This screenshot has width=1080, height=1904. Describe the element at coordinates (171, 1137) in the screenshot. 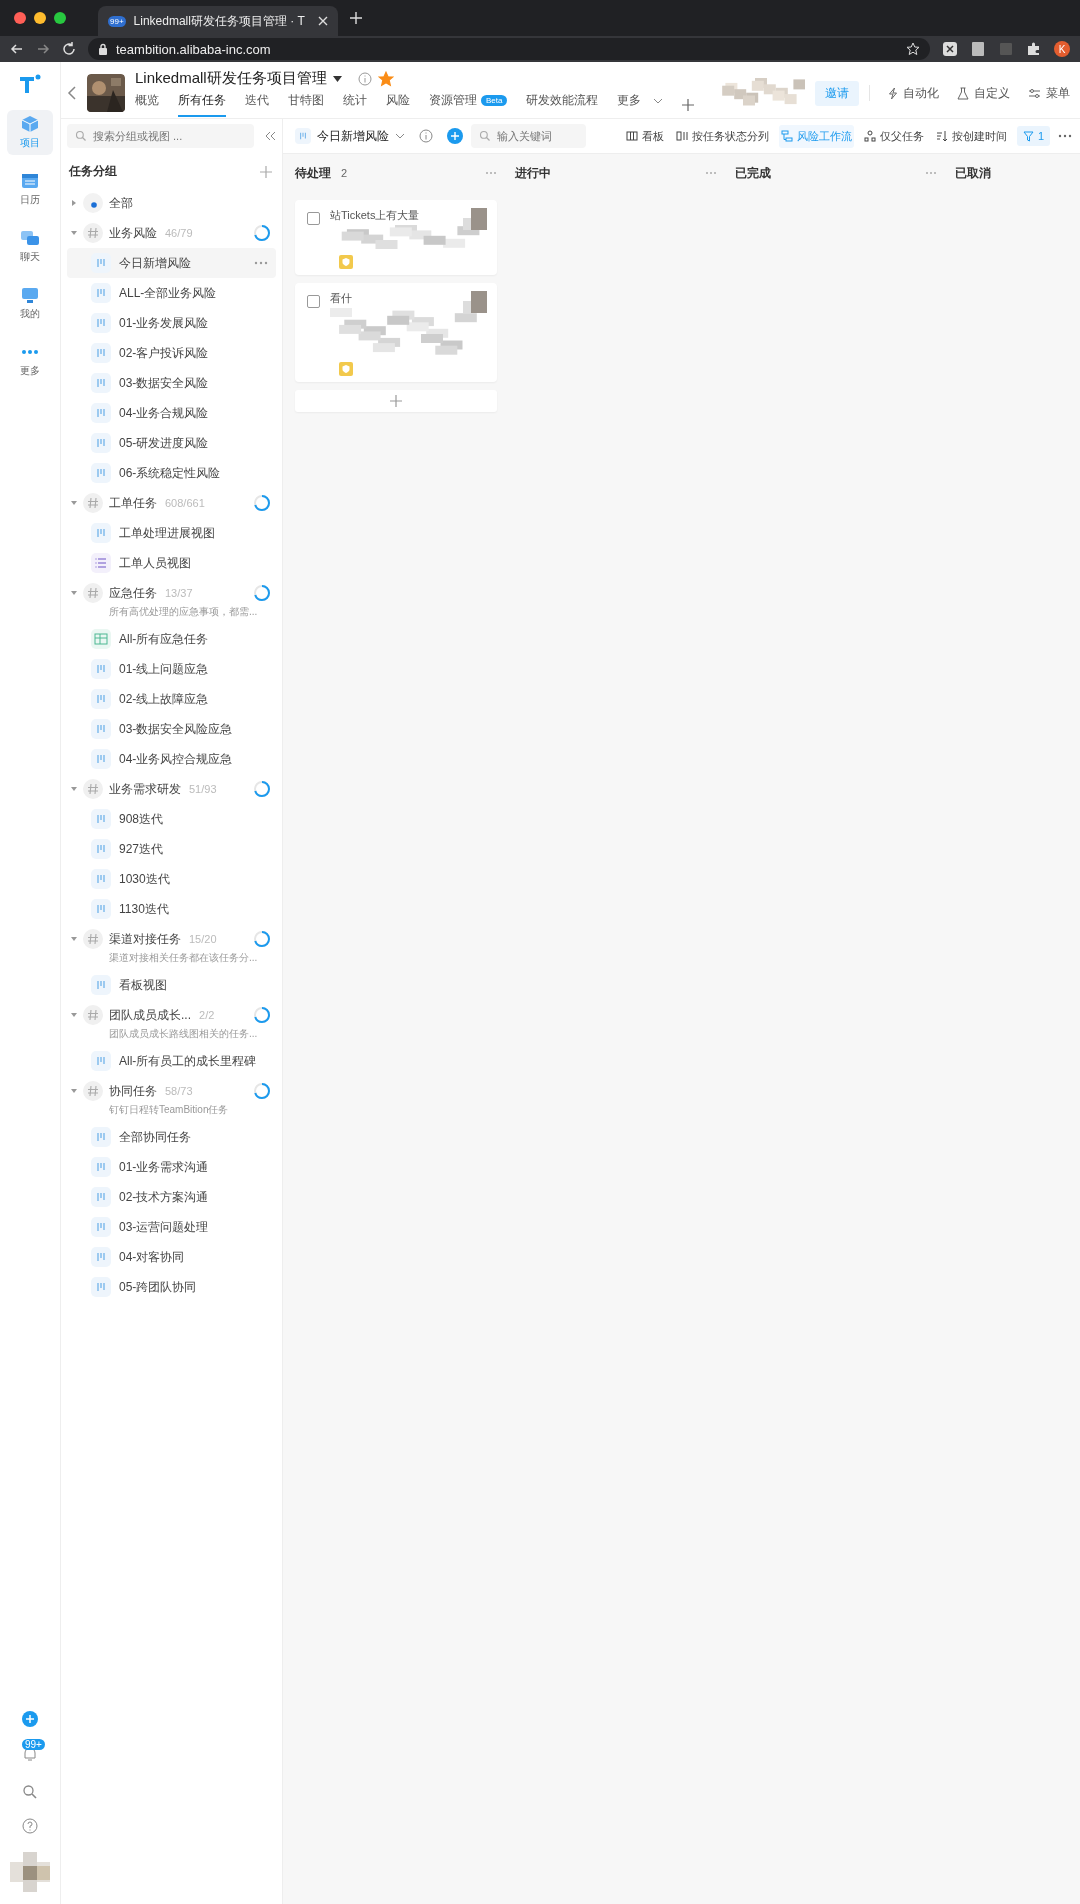

I see `view-item: 全部协同任务` at that location.